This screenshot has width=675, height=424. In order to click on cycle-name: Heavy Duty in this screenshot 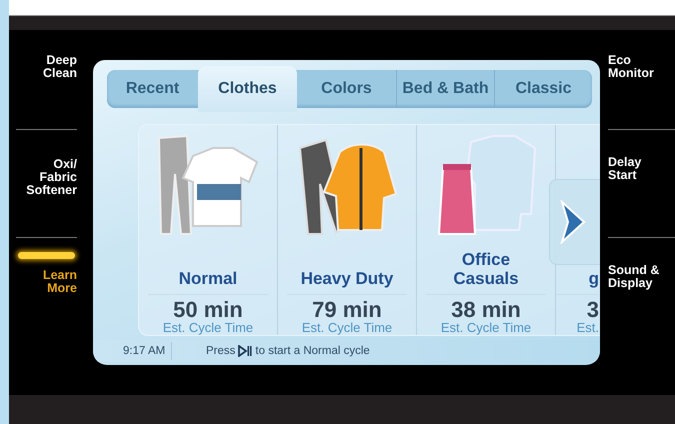, I will do `click(347, 278)`.